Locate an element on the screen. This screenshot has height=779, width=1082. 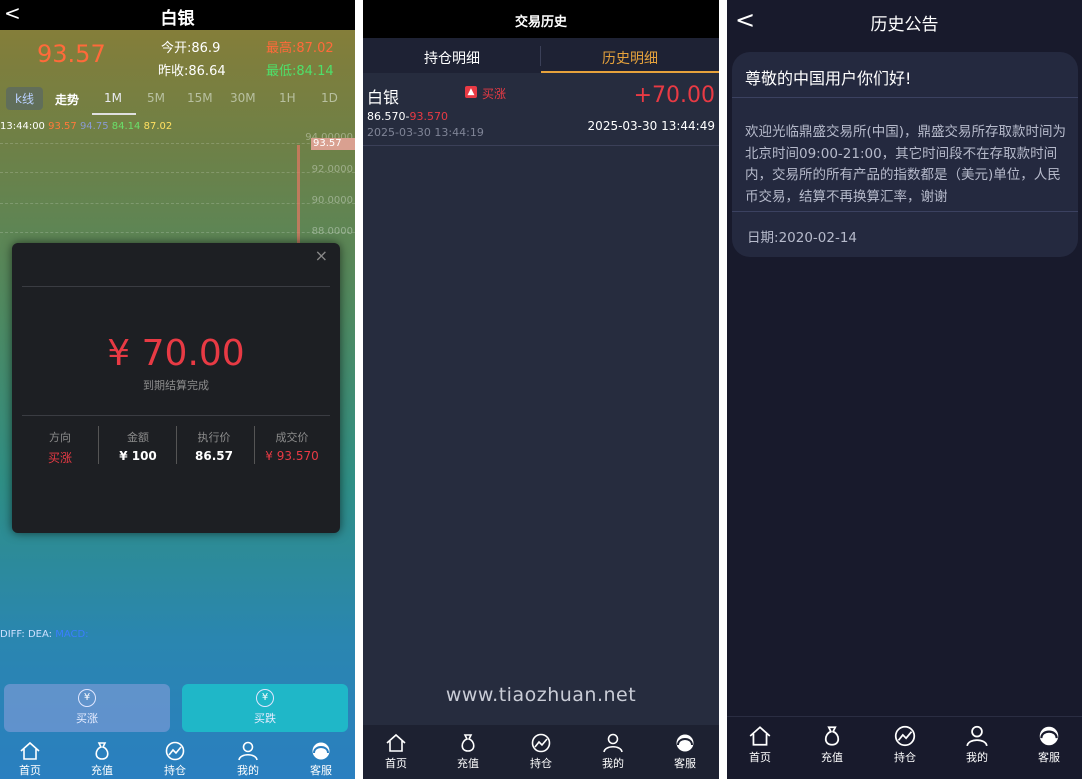
product-name: 白银 is located at coordinates (383, 97).